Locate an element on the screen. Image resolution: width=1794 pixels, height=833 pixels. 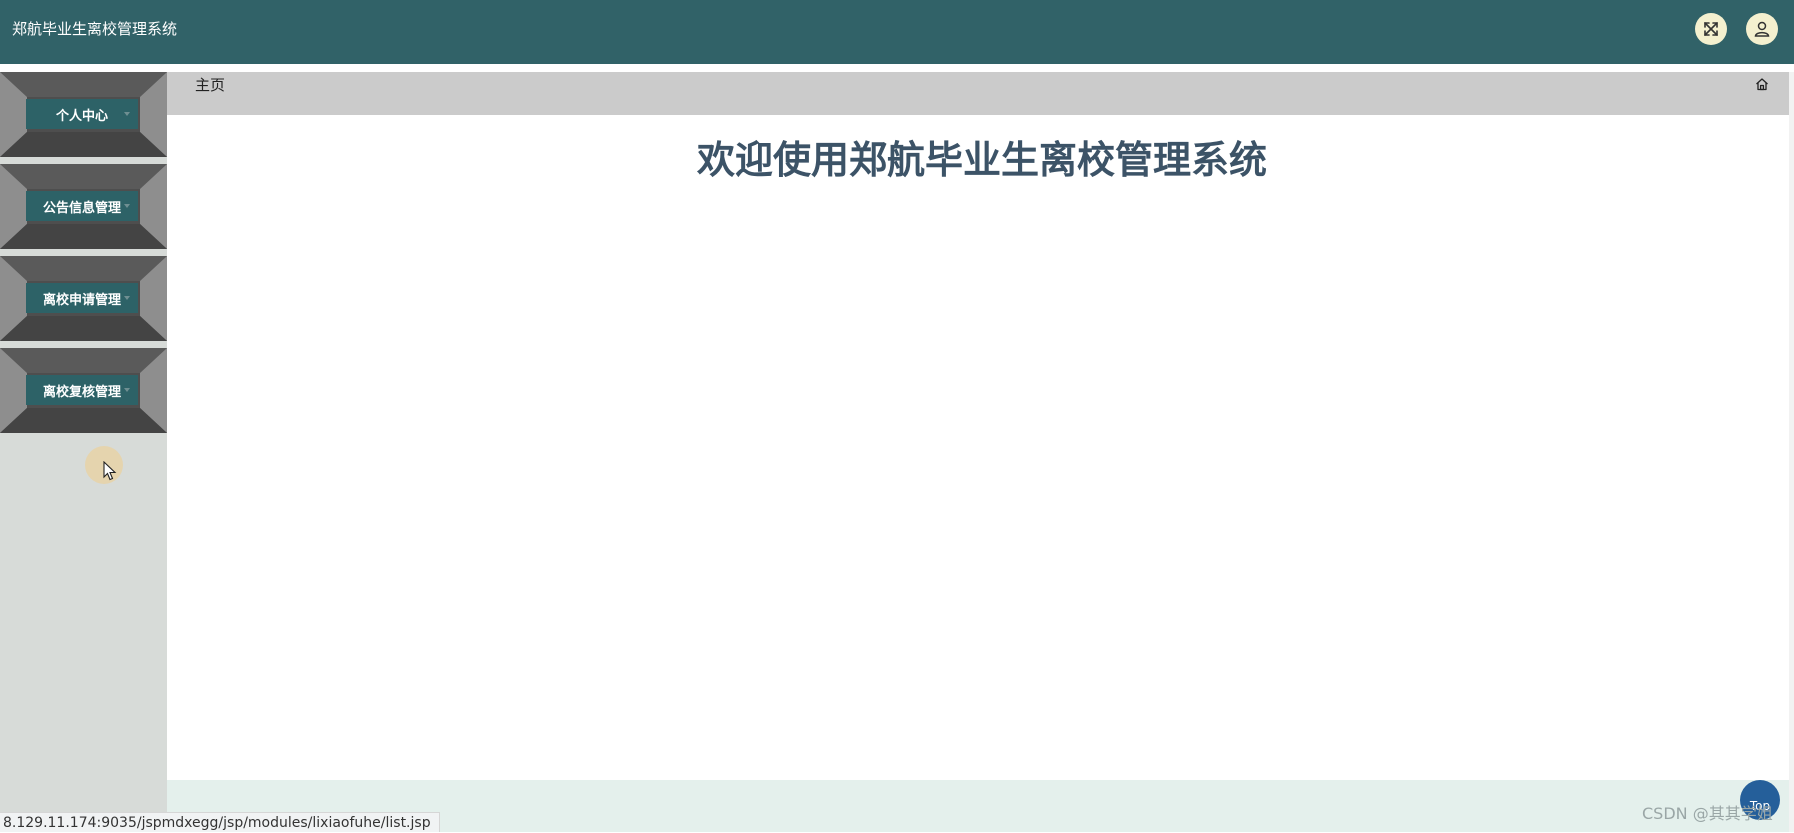
welcome-heading: 欢迎使用郑航毕业生离校管理系统 is located at coordinates (981, 160).